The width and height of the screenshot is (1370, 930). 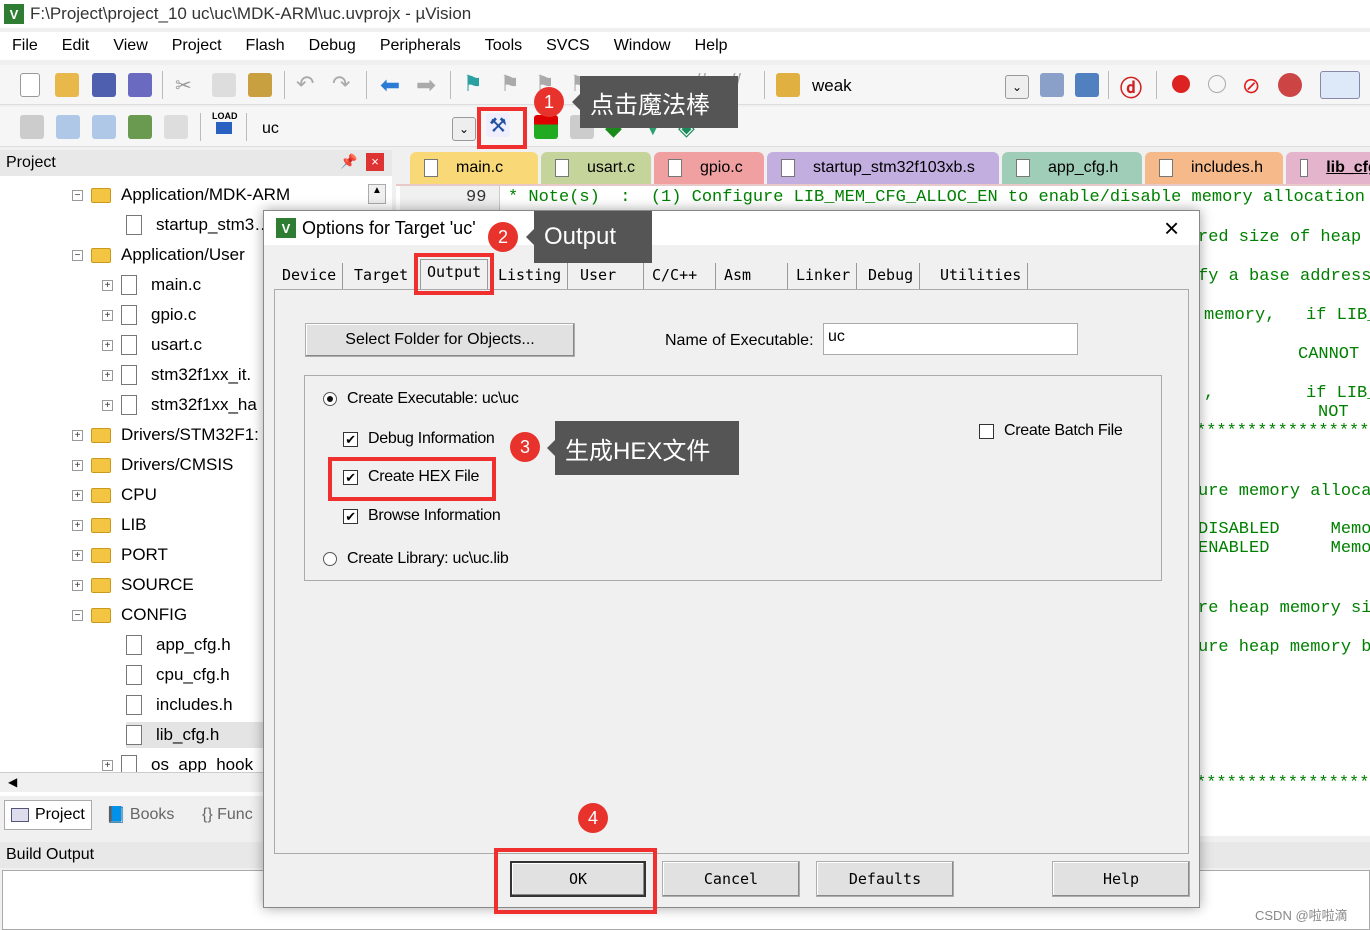 I want to click on menu-help: Help, so click(x=711, y=46).